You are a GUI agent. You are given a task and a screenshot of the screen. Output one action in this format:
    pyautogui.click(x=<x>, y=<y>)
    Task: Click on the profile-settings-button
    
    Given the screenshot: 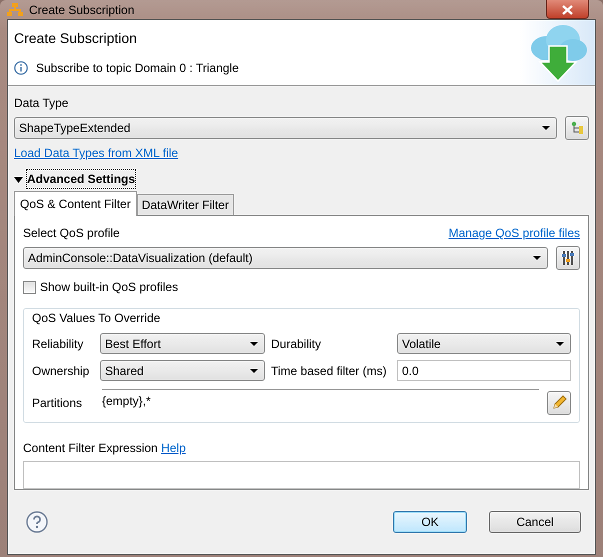 What is the action you would take?
    pyautogui.click(x=568, y=258)
    